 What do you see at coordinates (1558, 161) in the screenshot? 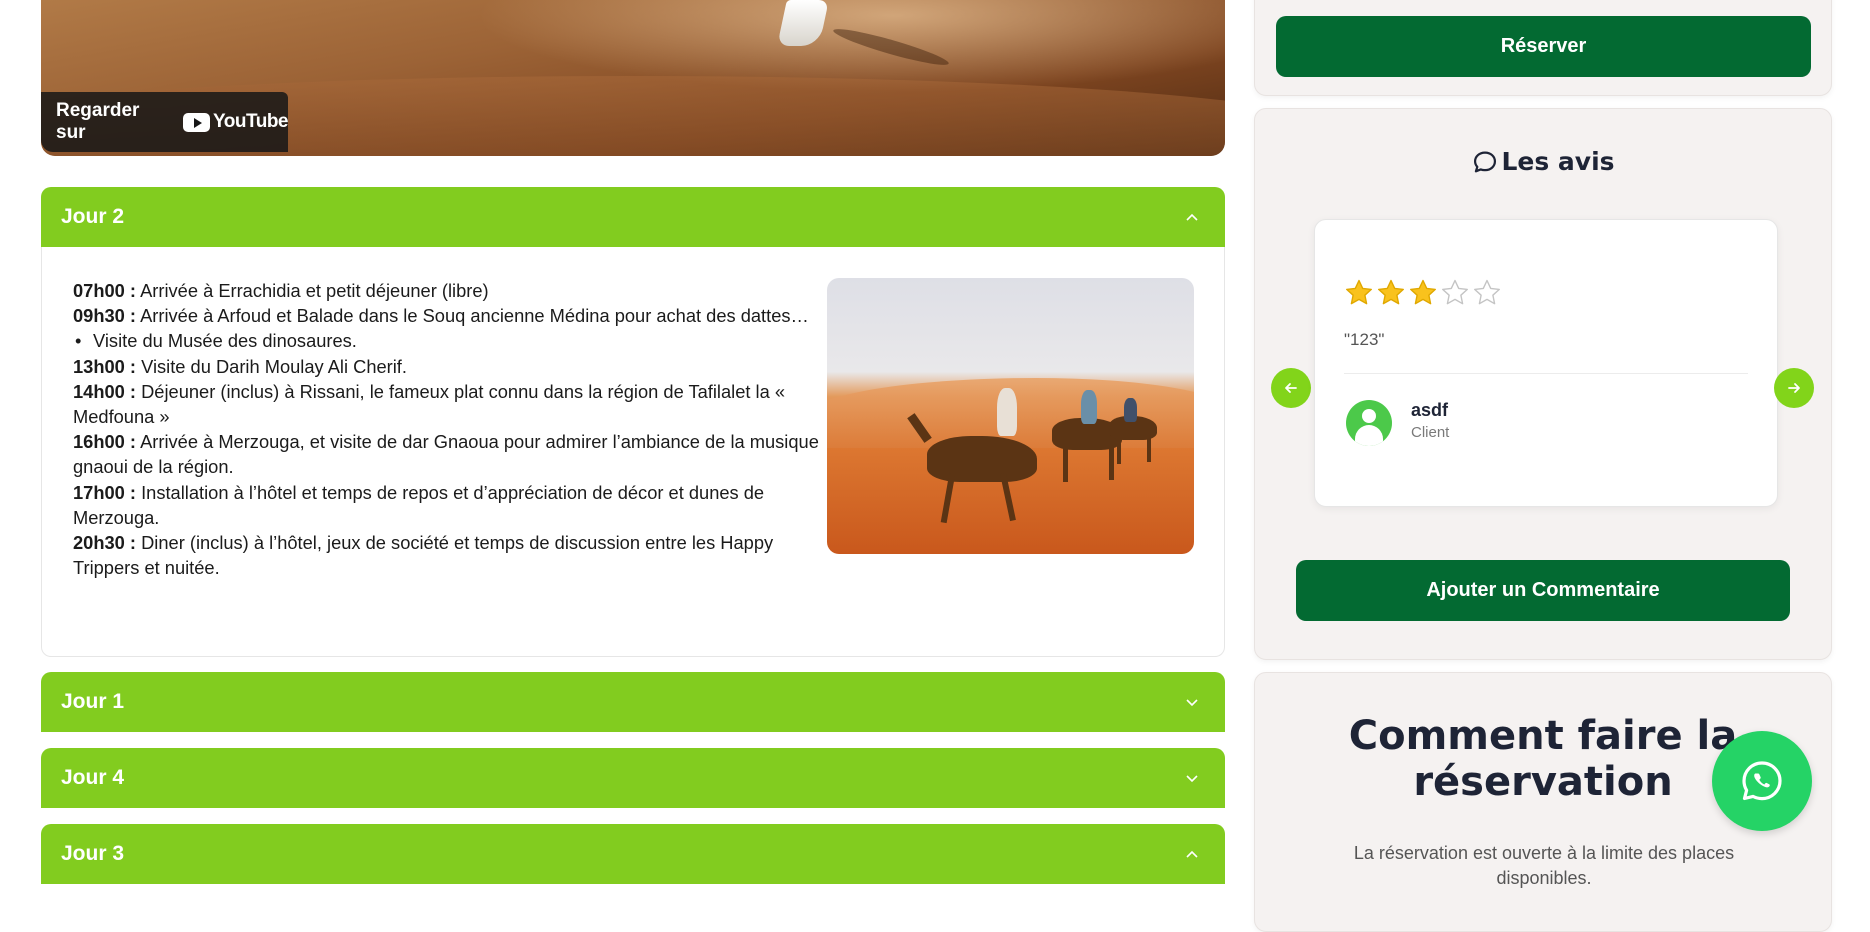
I see `reviews-title: Les avis` at bounding box center [1558, 161].